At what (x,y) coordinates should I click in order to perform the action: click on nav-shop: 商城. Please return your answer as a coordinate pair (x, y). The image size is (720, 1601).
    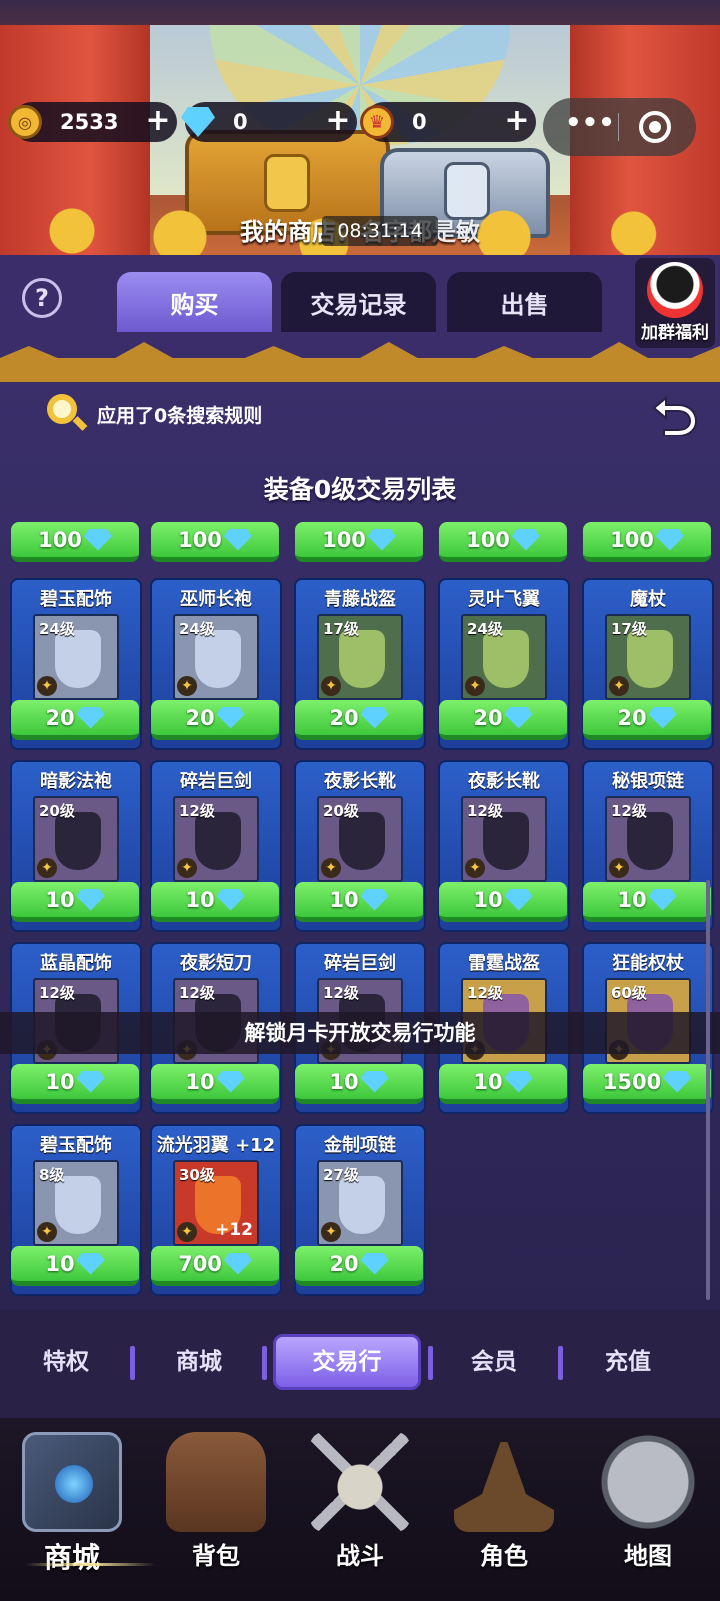
    Looking at the image, I should click on (72, 1509).